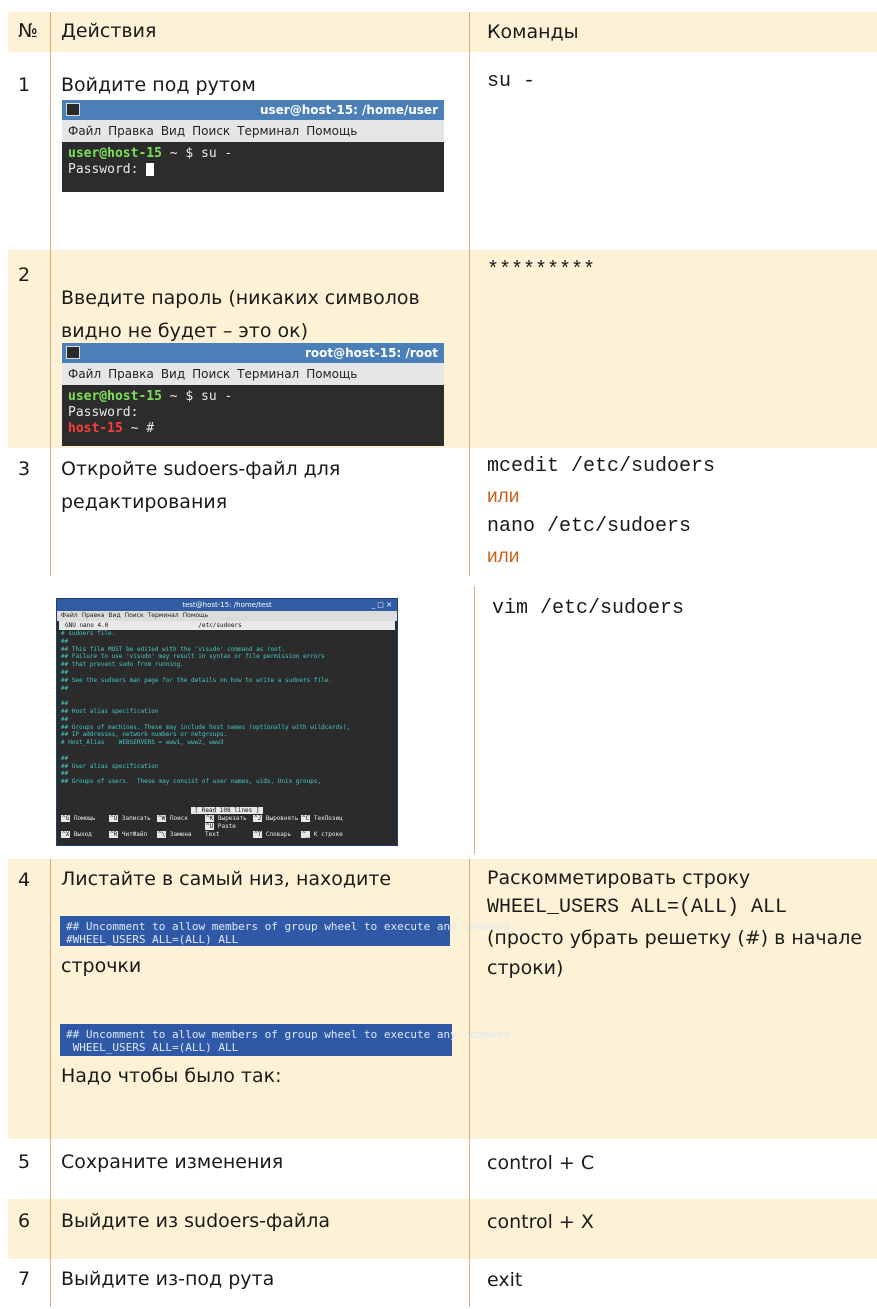 The width and height of the screenshot is (877, 1309). Describe the element at coordinates (505, 1280) in the screenshot. I see `command-text: exit` at that location.